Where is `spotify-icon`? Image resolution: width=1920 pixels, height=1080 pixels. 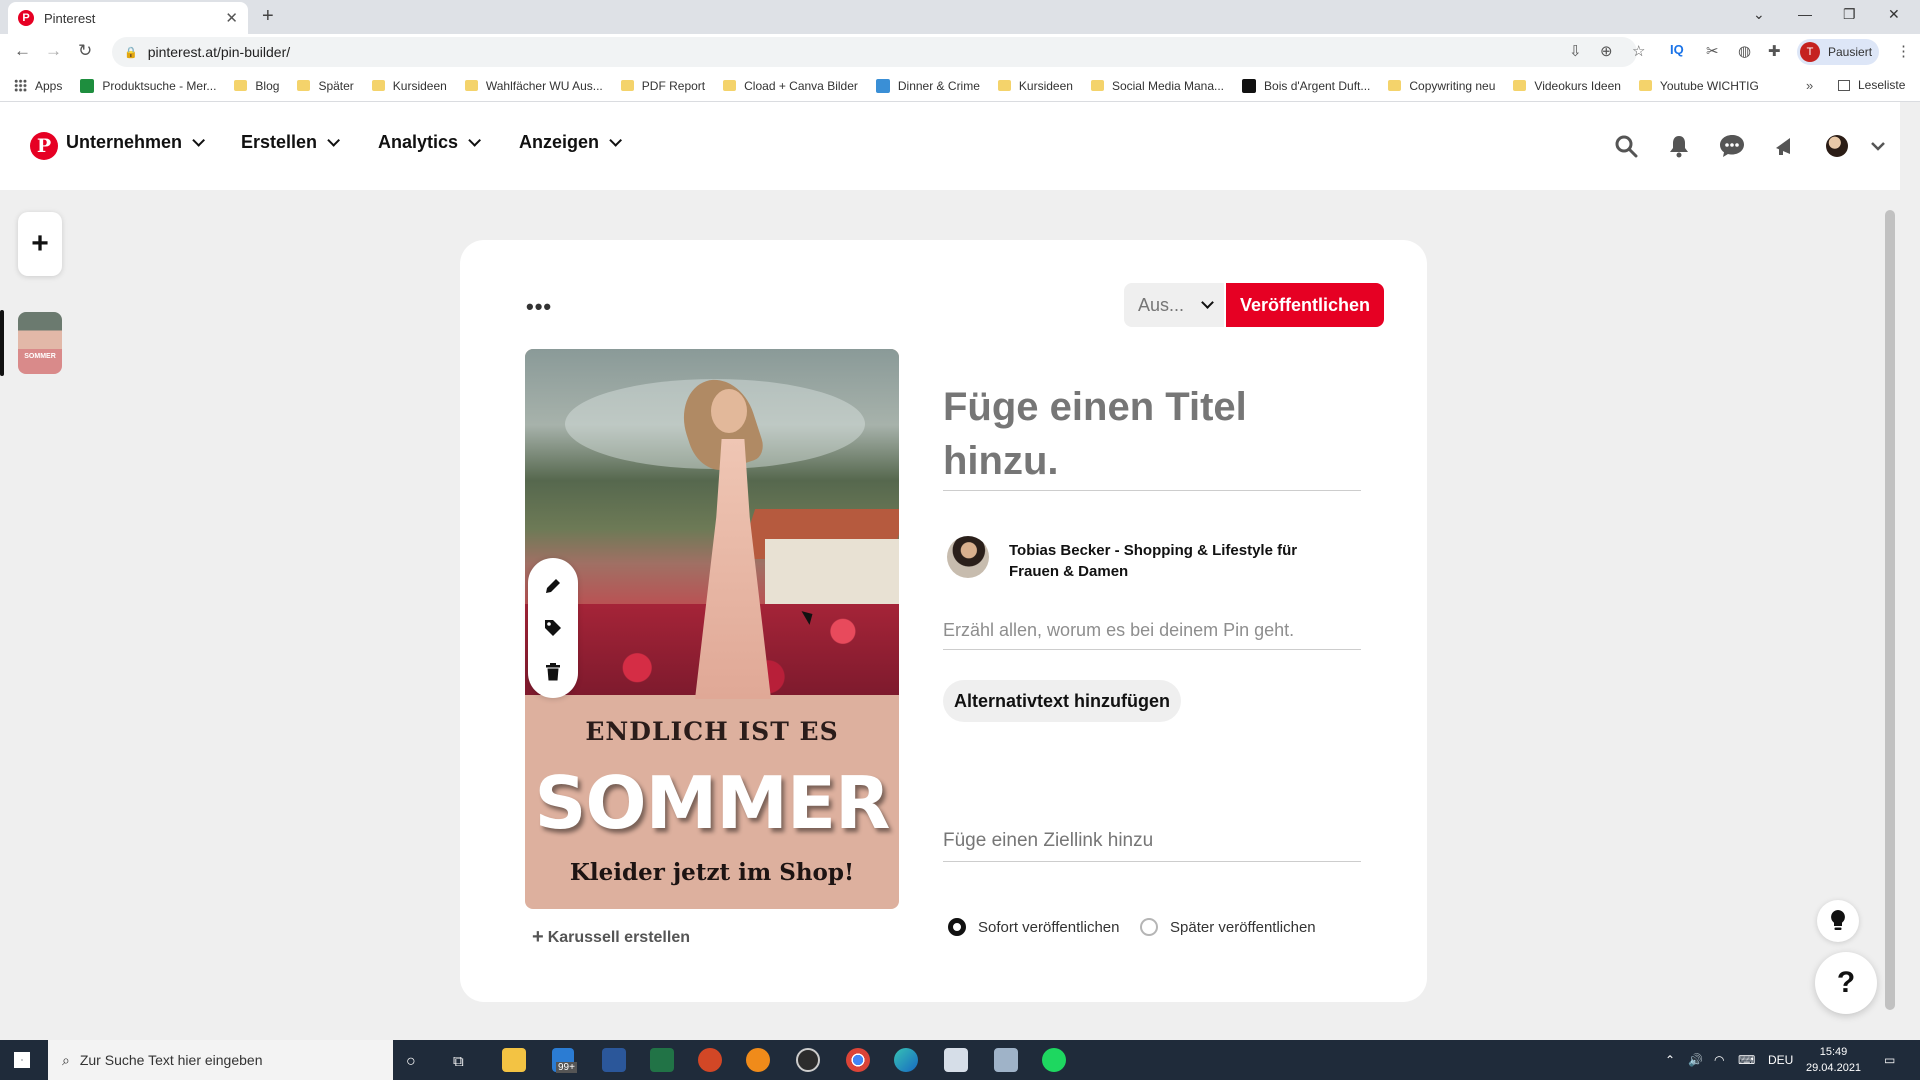 spotify-icon is located at coordinates (1054, 1060).